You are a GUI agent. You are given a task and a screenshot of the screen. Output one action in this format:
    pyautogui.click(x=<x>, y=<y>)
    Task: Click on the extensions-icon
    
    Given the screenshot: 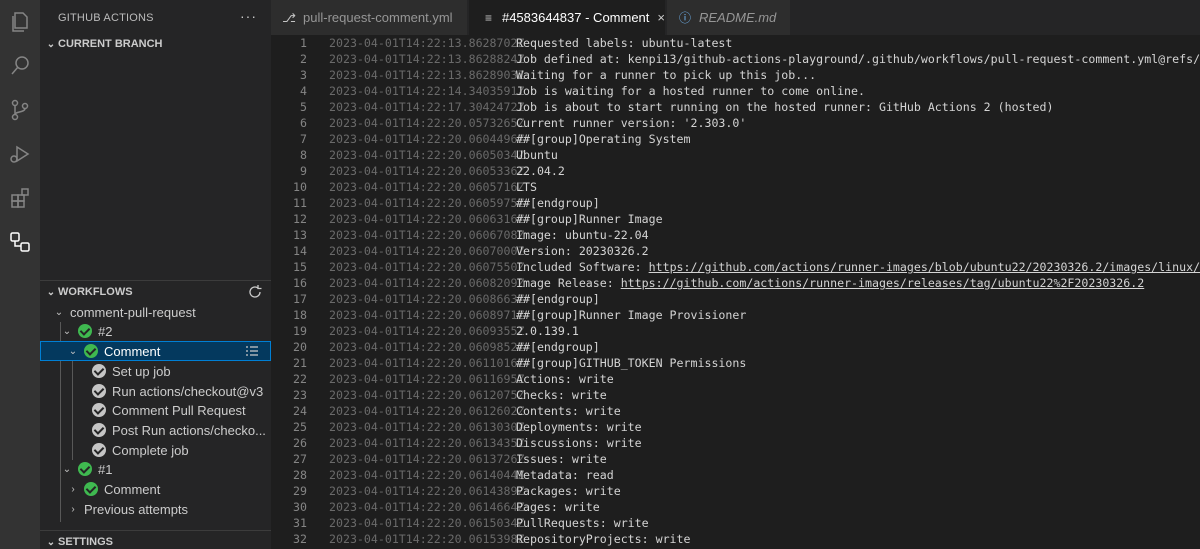 What is the action you would take?
    pyautogui.click(x=20, y=198)
    